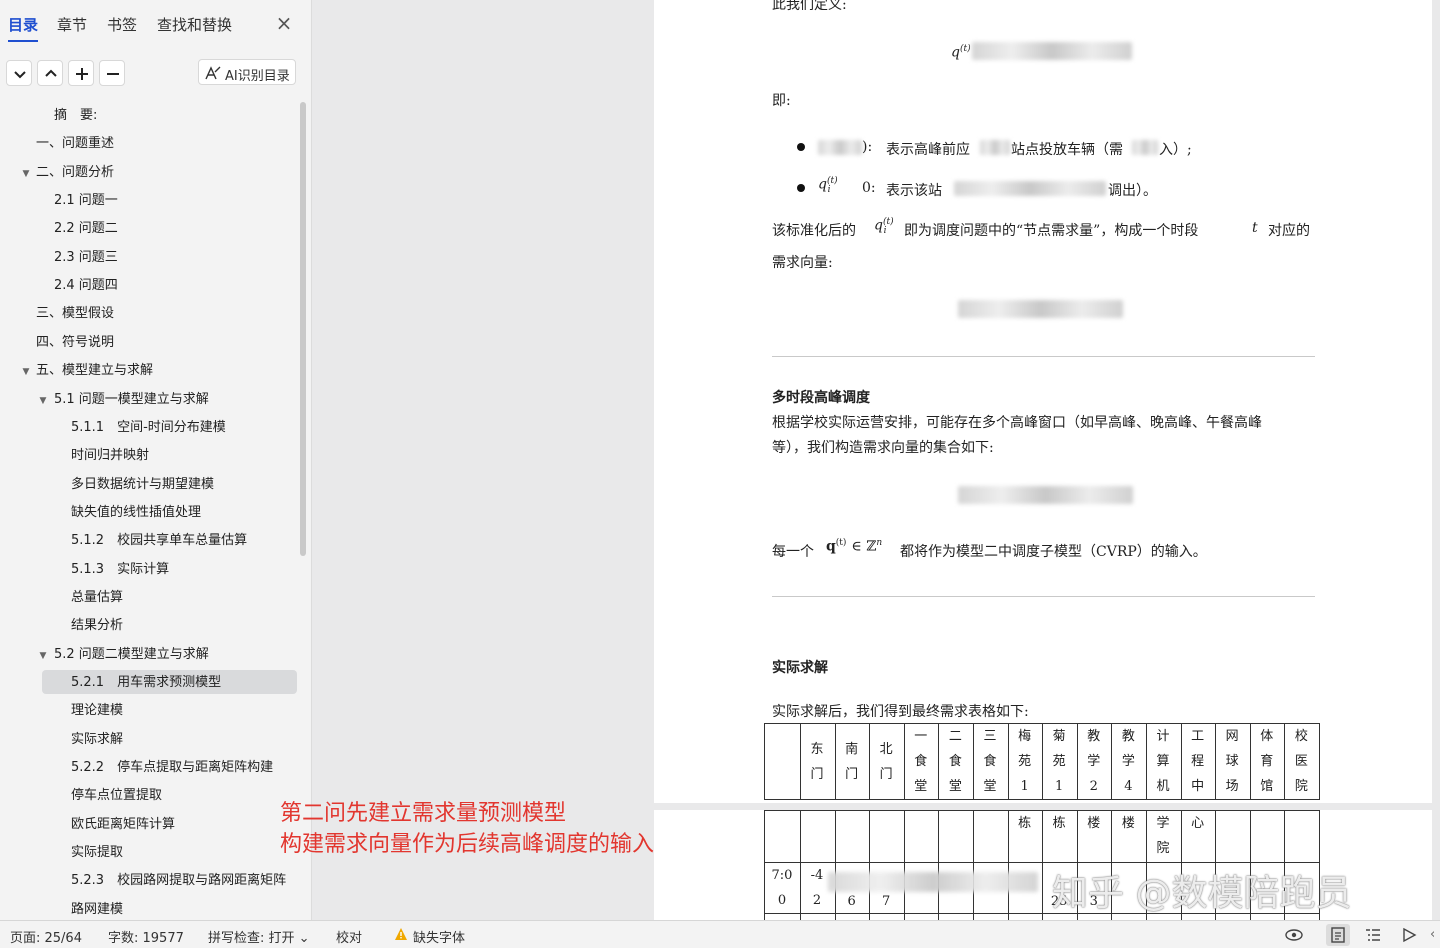 The height and width of the screenshot is (948, 1440). I want to click on toc-item: ▼ 二、问题分析, so click(148, 173).